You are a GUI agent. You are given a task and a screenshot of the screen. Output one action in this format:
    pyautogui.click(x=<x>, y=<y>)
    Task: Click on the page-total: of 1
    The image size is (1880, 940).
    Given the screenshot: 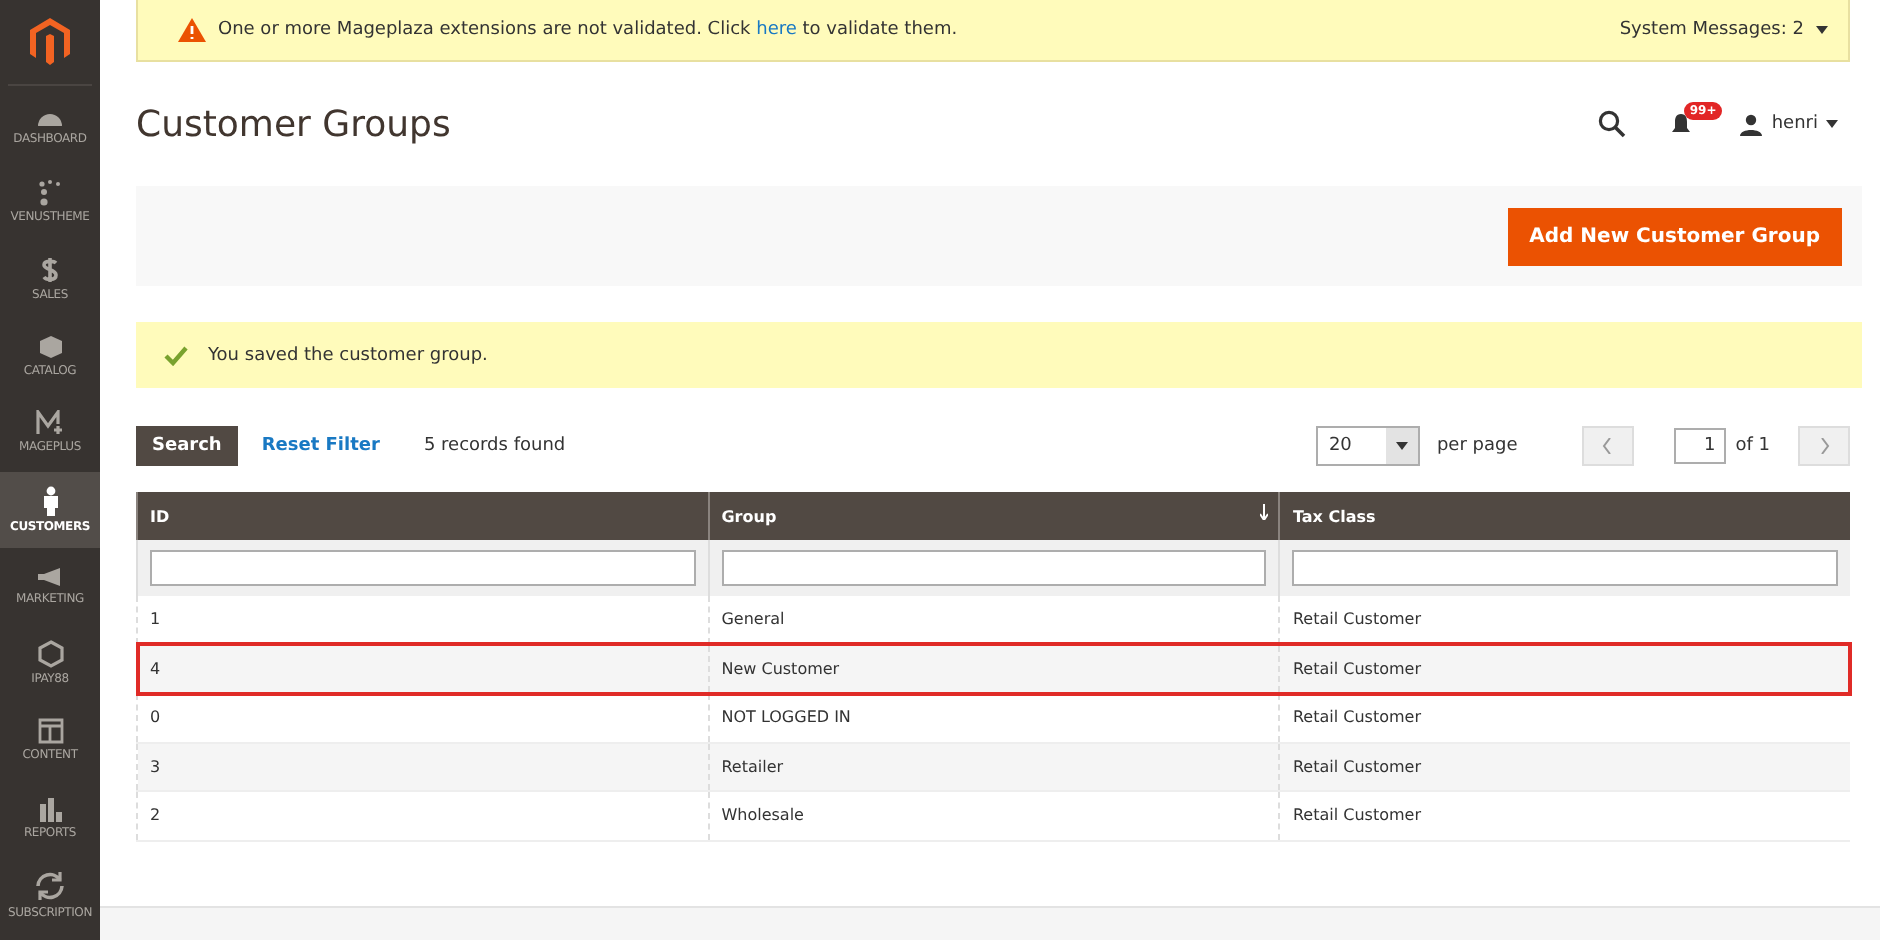 What is the action you would take?
    pyautogui.click(x=1752, y=446)
    